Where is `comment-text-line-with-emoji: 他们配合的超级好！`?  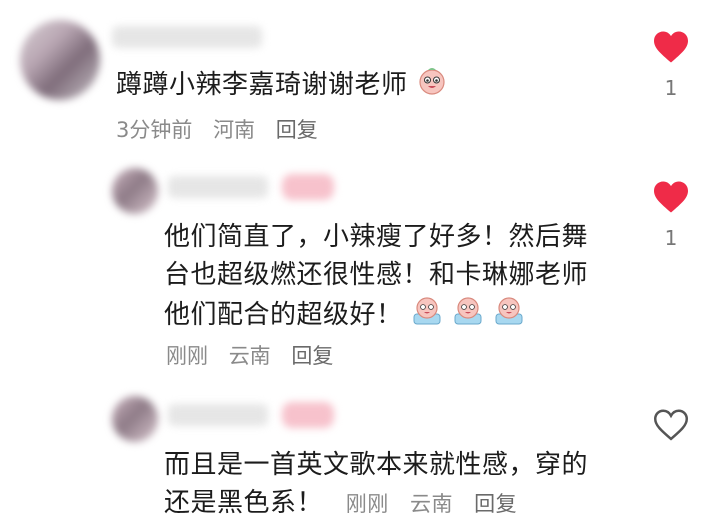
comment-text-line-with-emoji: 他们配合的超级好！ is located at coordinates (399, 315).